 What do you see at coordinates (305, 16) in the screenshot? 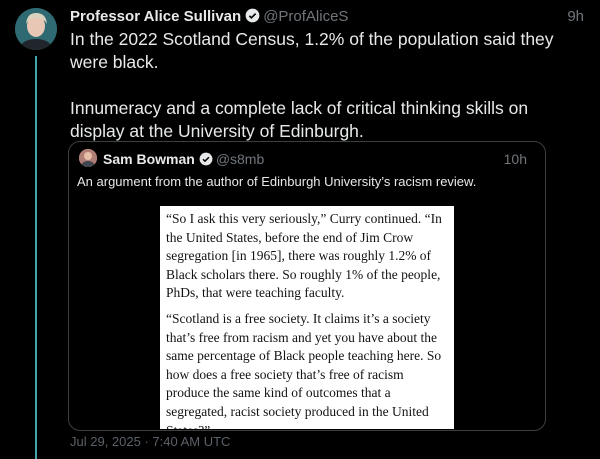
I see `author-handle: @ProfAliceS` at bounding box center [305, 16].